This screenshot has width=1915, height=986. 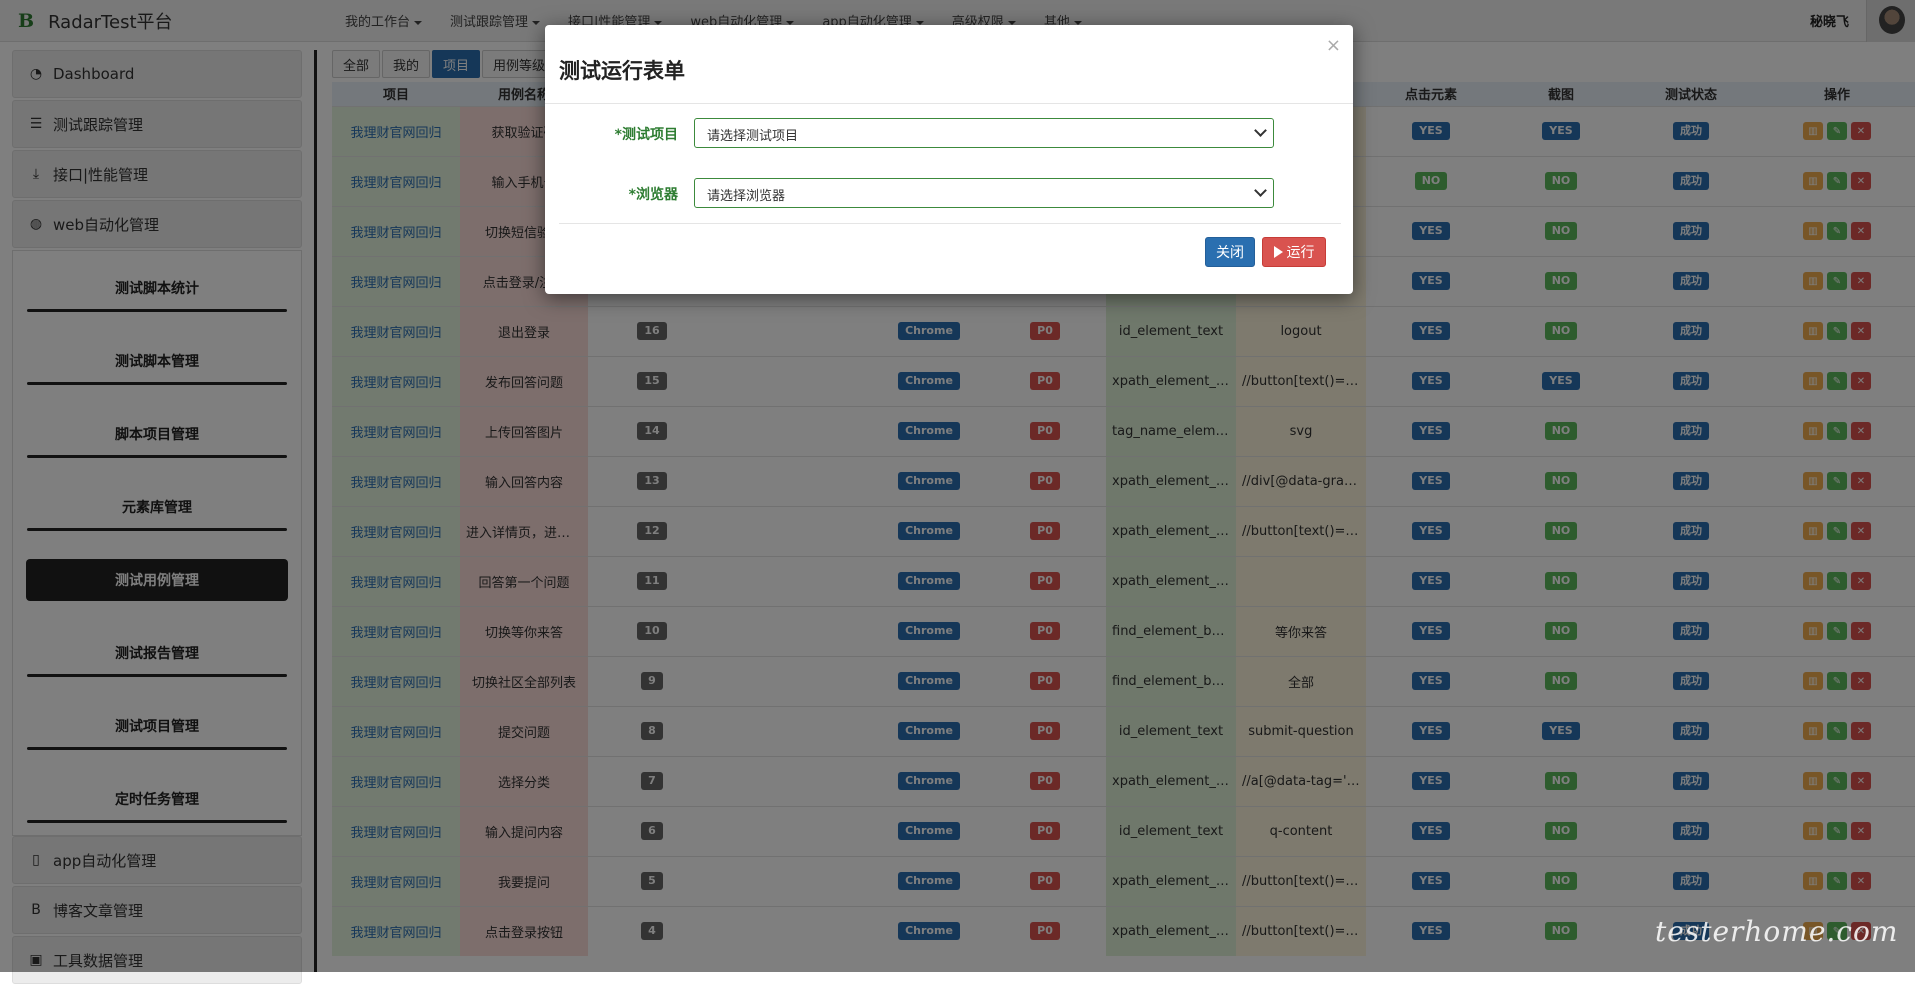 I want to click on close-button: 关闭, so click(x=1230, y=252).